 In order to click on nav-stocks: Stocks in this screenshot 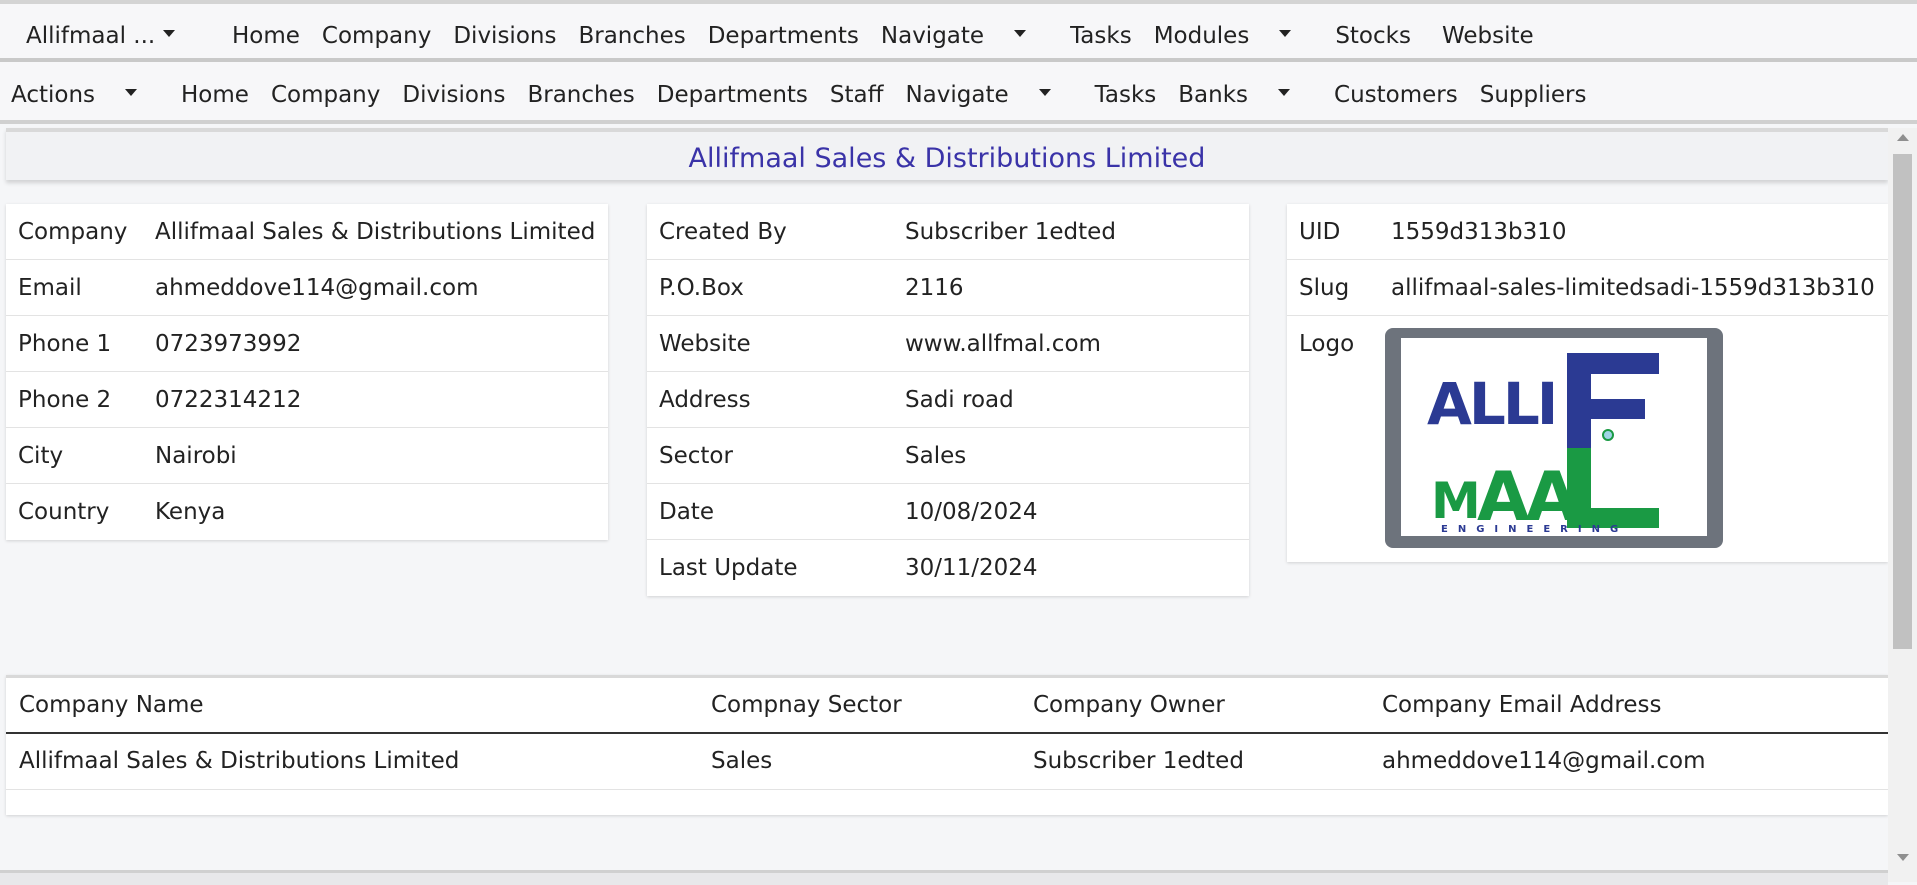, I will do `click(1373, 36)`.